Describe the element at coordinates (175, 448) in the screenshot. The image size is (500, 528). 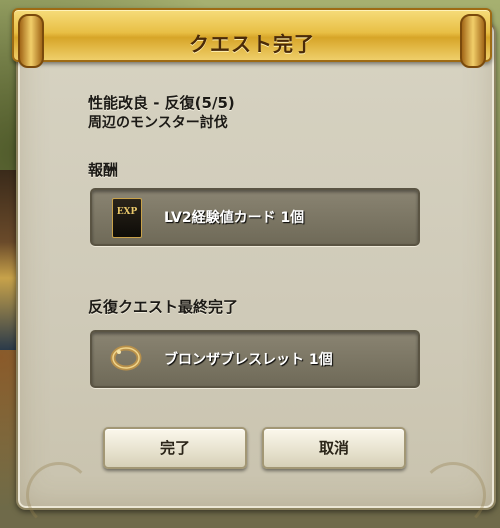
I see `complete-button: 完了` at that location.